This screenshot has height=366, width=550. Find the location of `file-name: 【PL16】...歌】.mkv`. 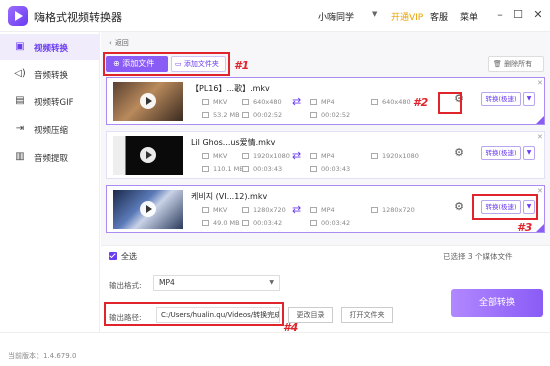

file-name: 【PL16】...歌】.mkv is located at coordinates (230, 88).